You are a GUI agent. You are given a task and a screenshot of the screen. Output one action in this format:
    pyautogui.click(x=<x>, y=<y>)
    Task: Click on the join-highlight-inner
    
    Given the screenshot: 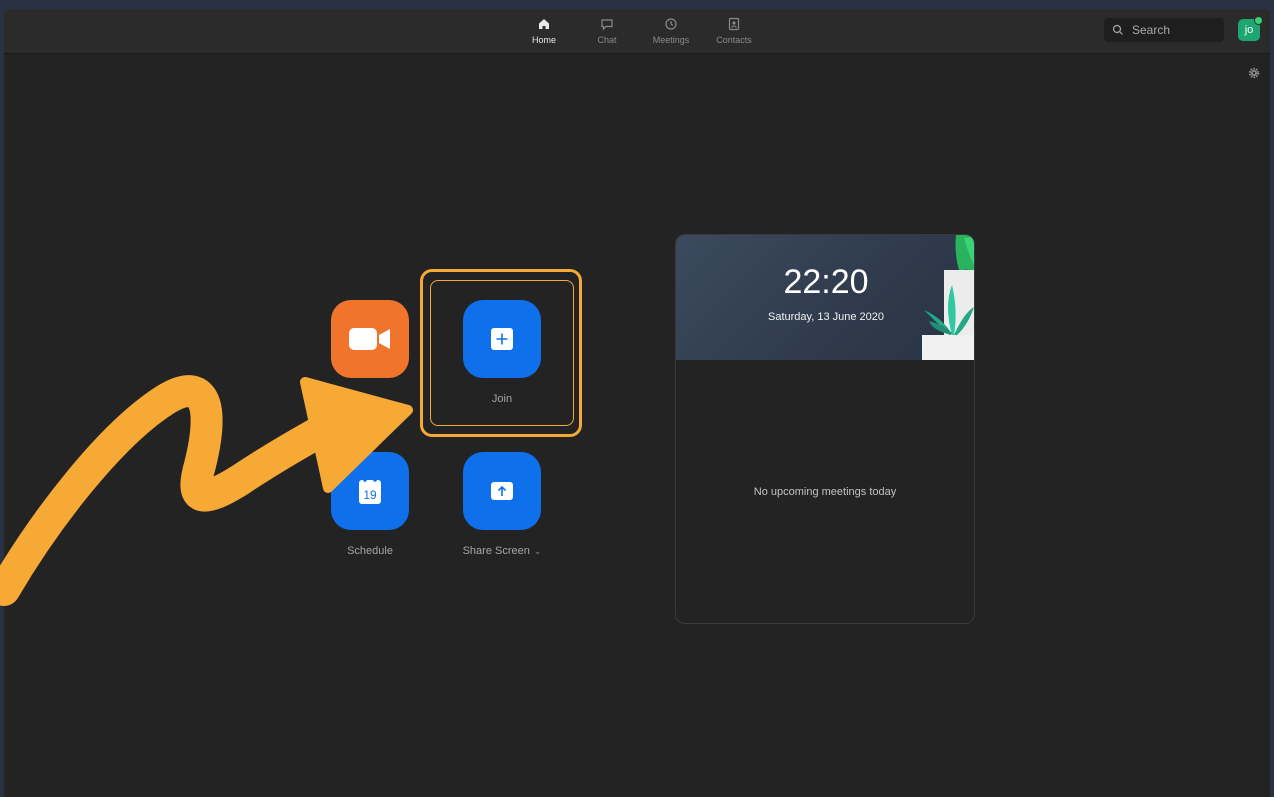 What is the action you would take?
    pyautogui.click(x=502, y=353)
    